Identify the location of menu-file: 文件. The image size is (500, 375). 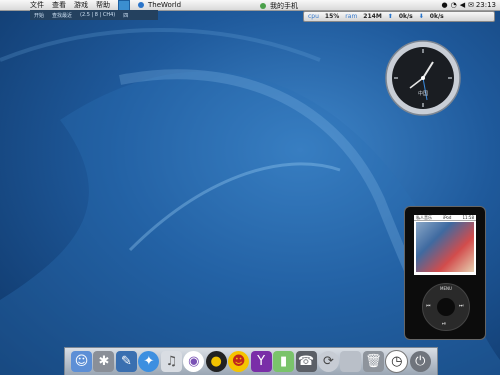
(37, 5).